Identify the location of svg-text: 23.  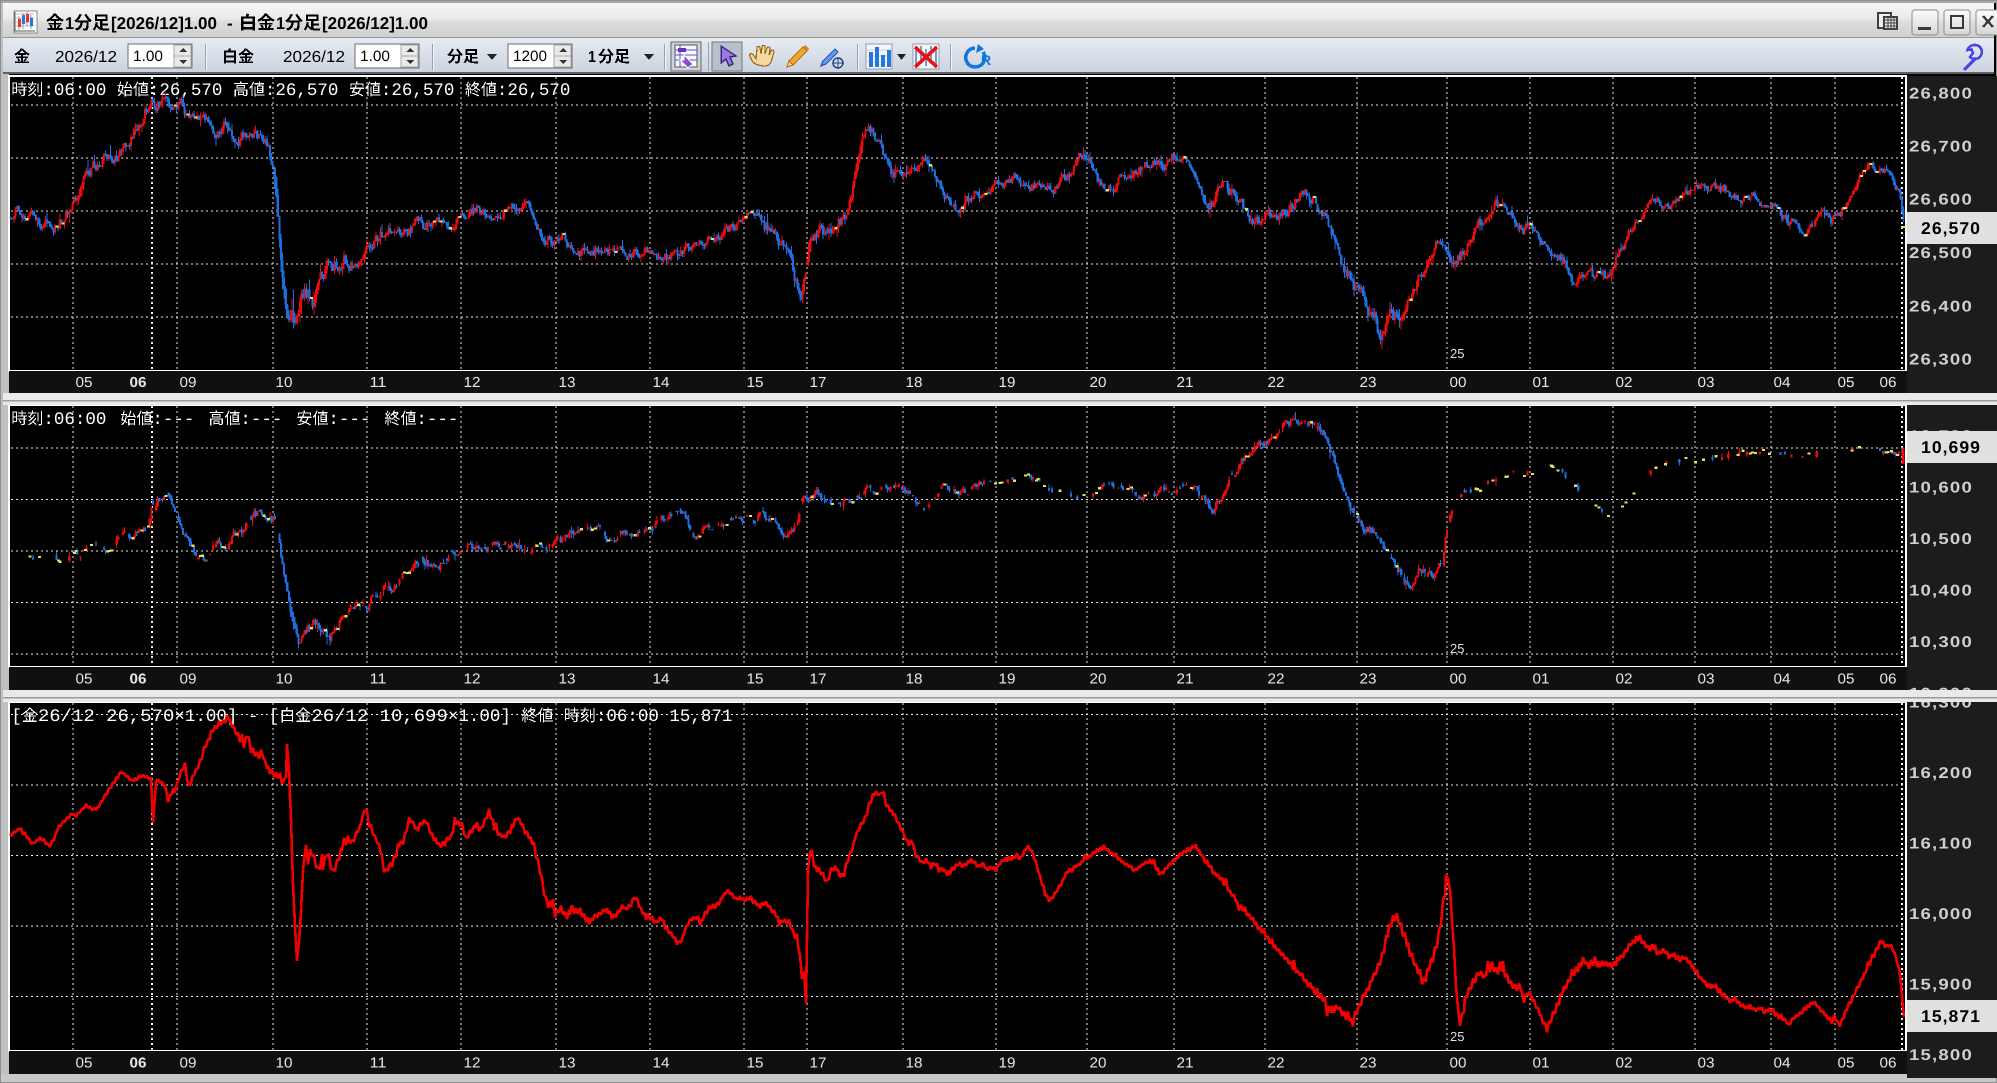
(1368, 383).